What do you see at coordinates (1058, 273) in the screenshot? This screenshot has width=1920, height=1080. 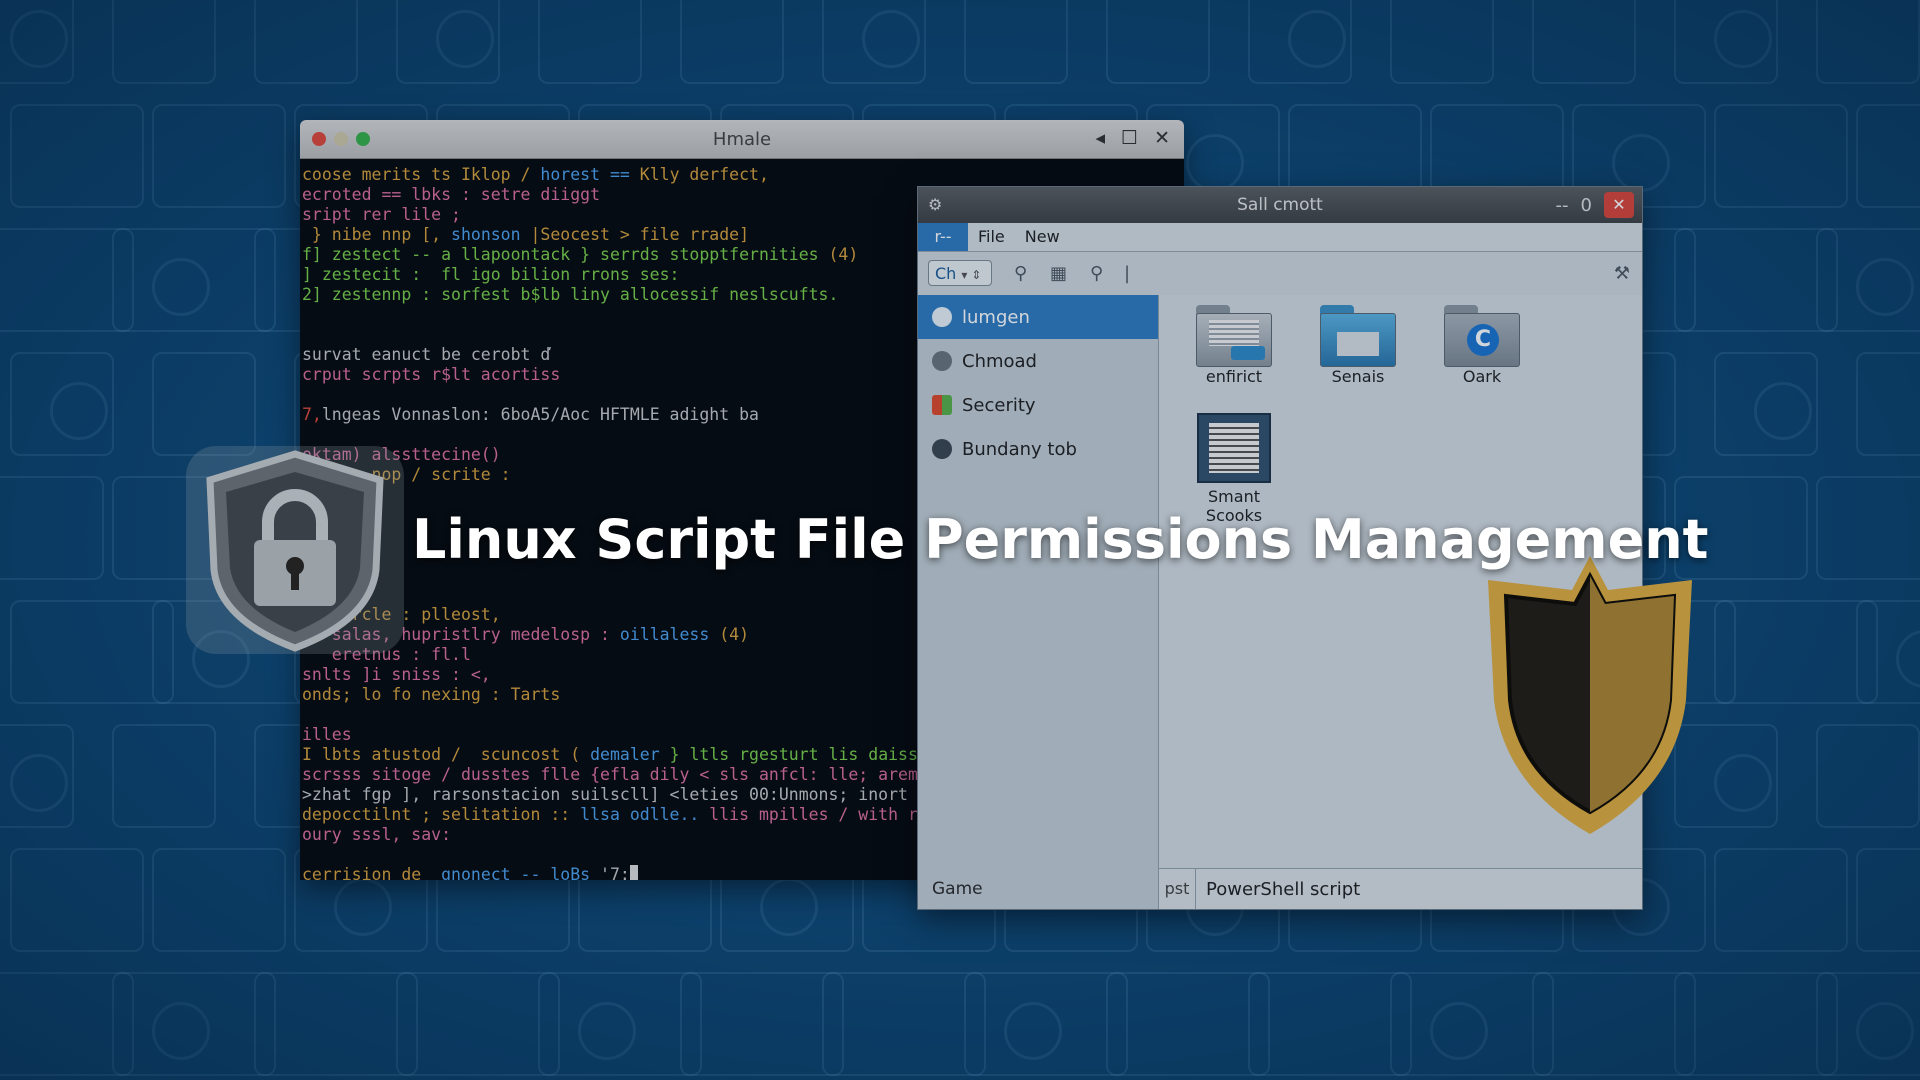 I see `view-icon: ▦` at bounding box center [1058, 273].